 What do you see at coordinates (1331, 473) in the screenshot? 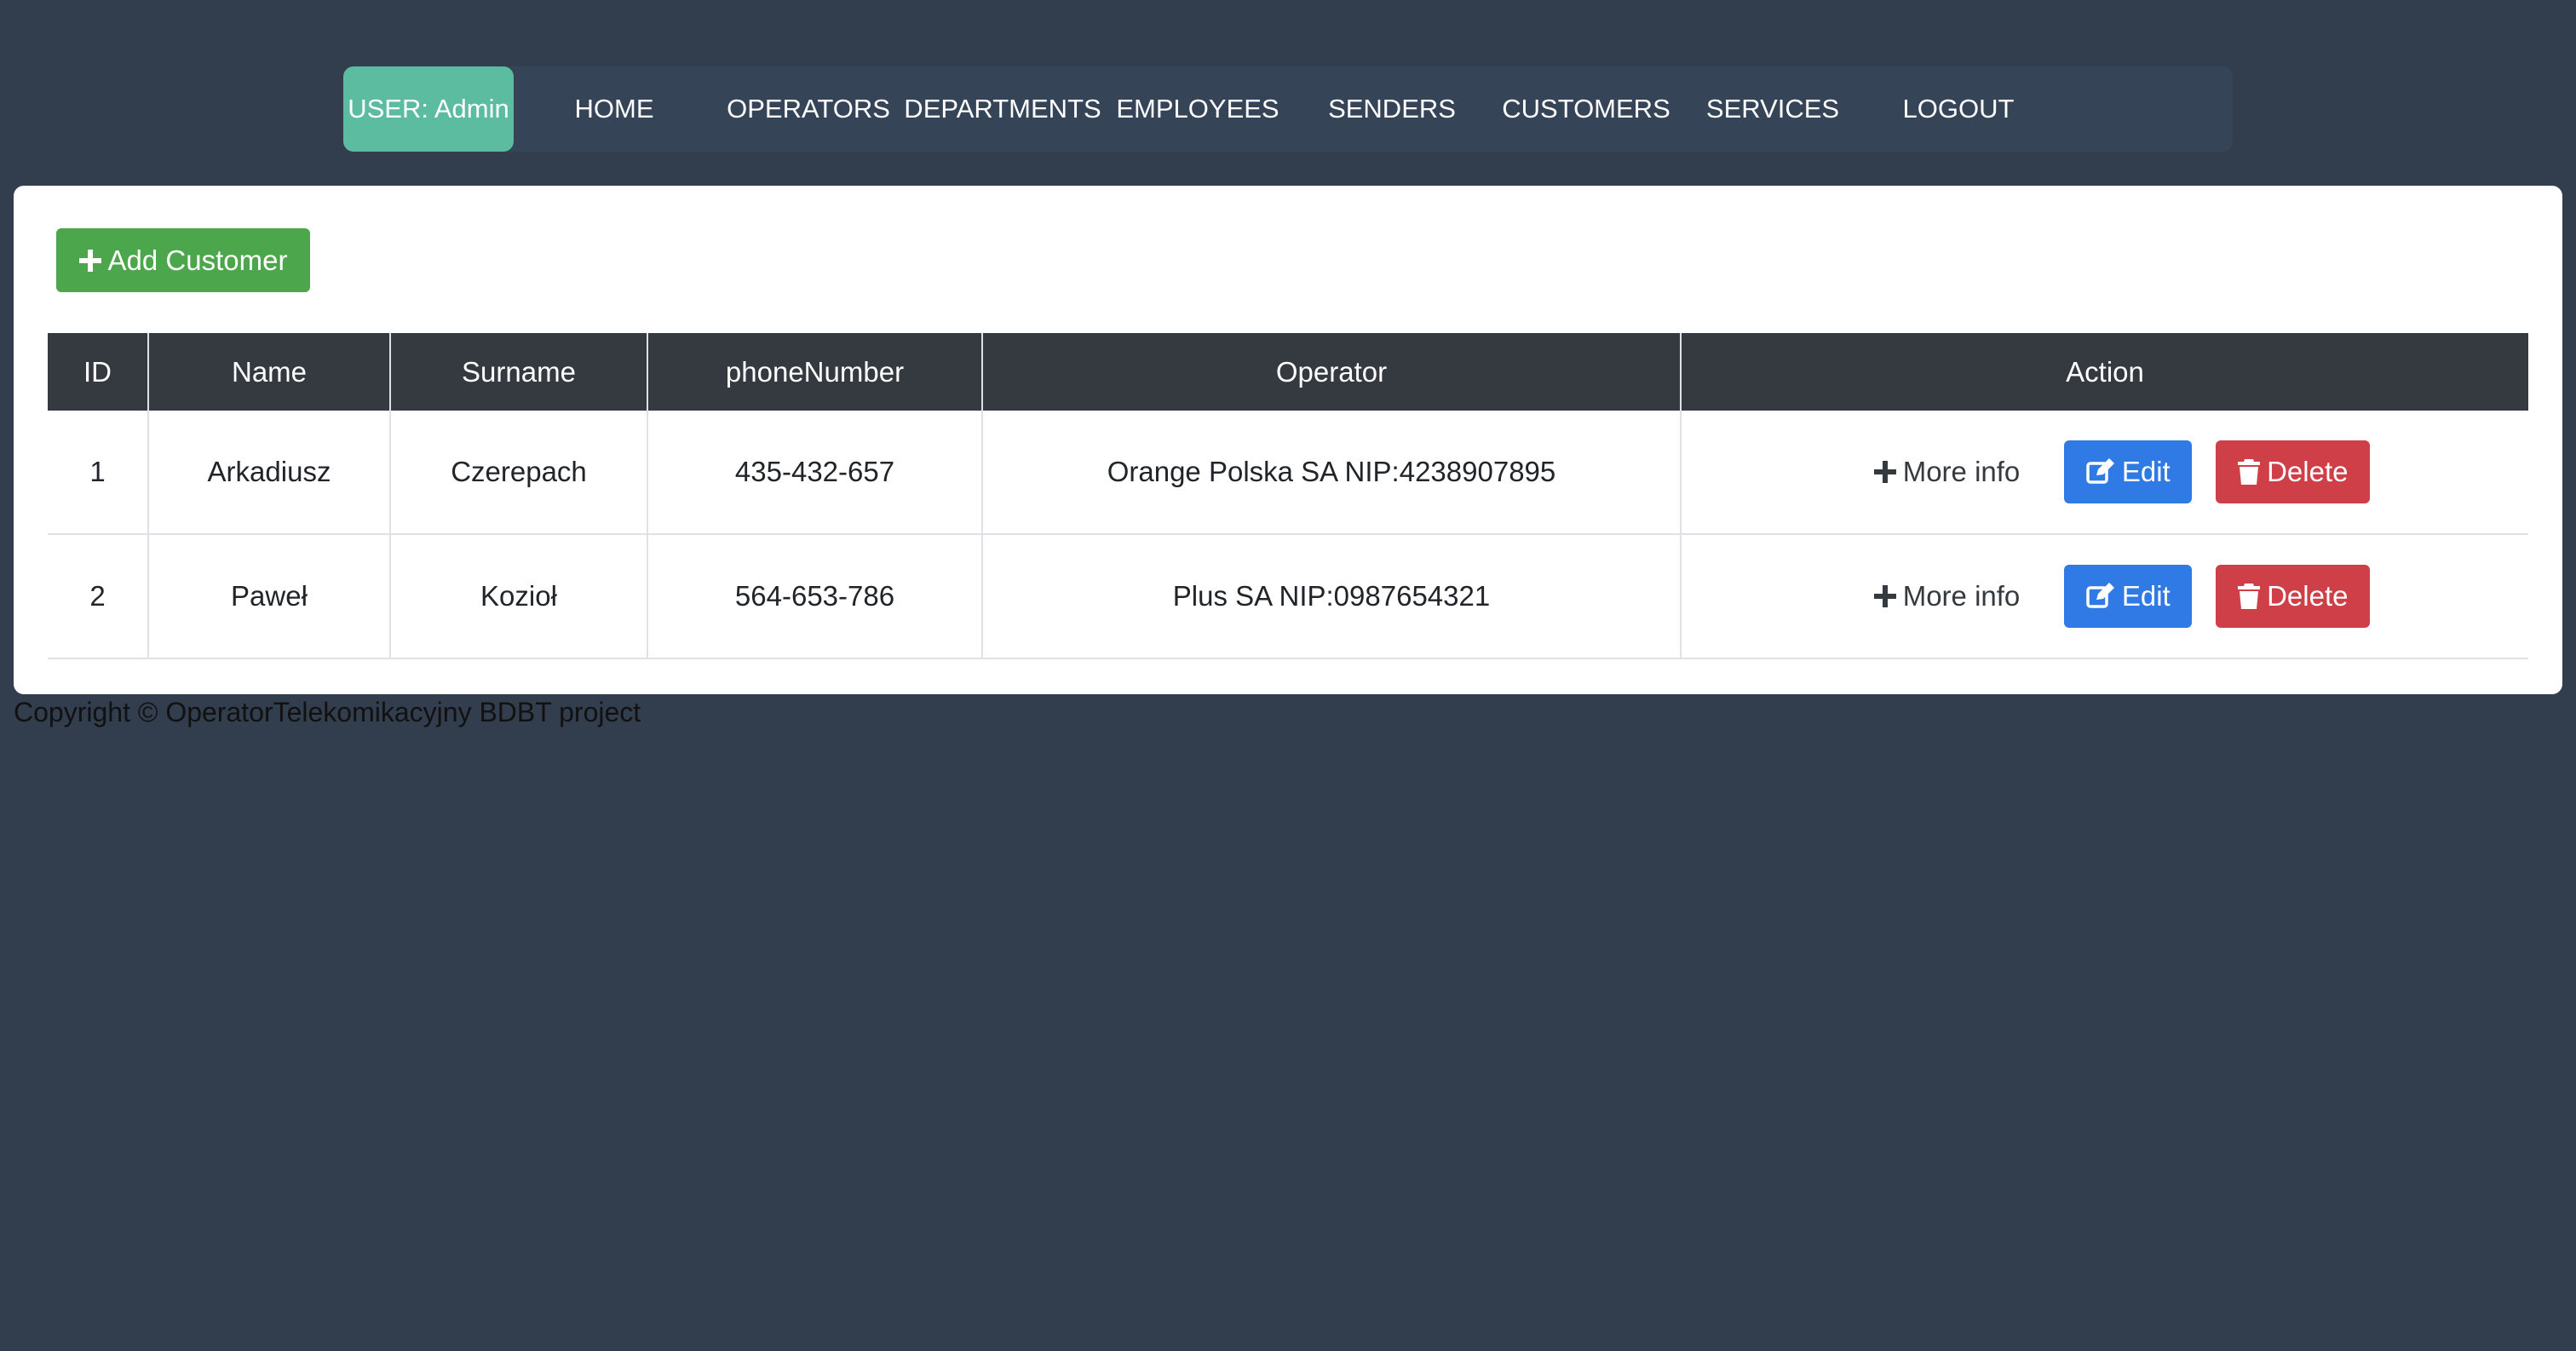
I see `cell-operator: Orange Polska SA NIP:4238907895` at bounding box center [1331, 473].